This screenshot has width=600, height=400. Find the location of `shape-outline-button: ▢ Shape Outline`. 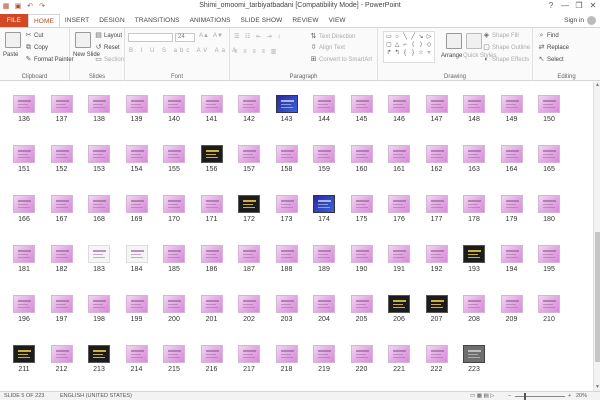

shape-outline-button: ▢ Shape Outline is located at coordinates (506, 47).